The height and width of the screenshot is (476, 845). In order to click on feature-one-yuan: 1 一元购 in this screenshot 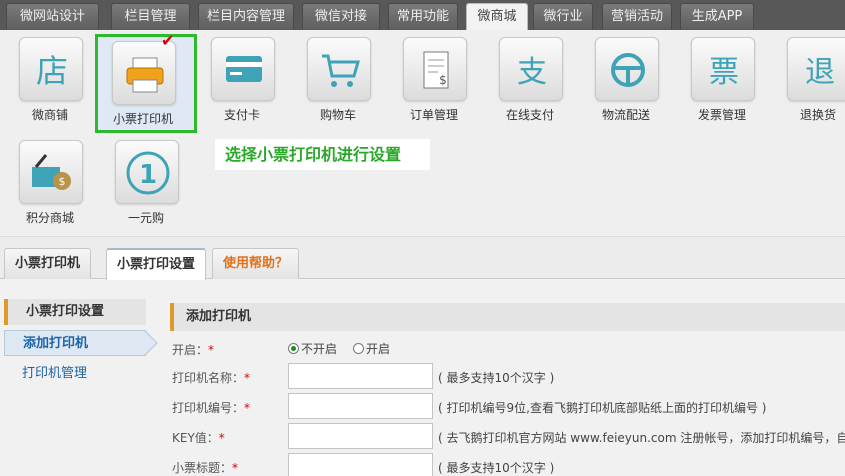, I will do `click(146, 183)`.